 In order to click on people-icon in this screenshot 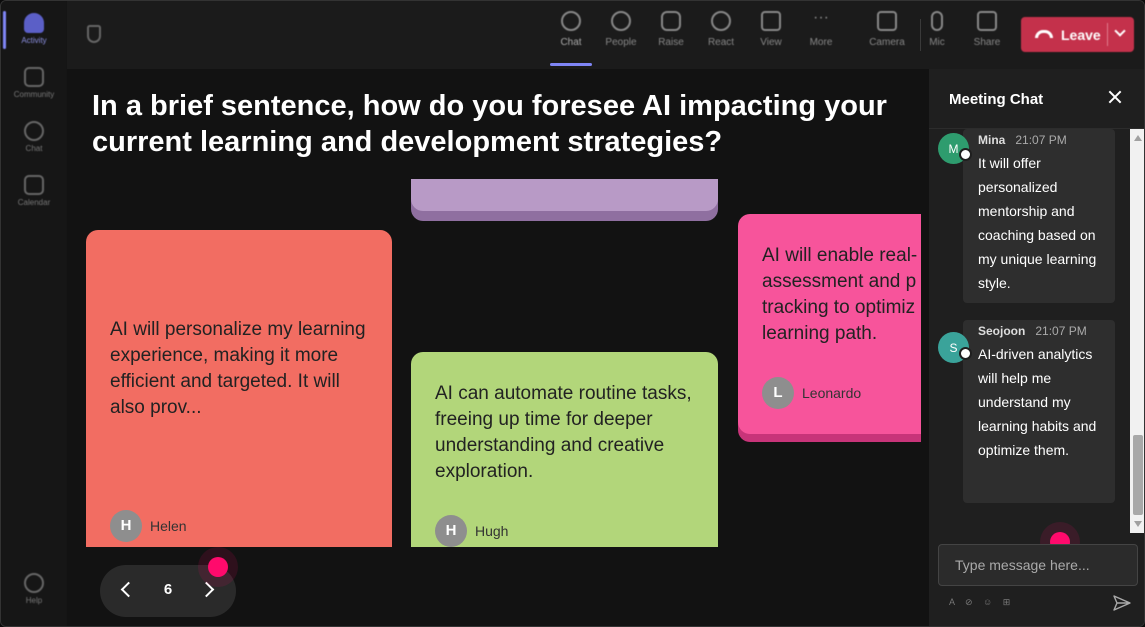, I will do `click(621, 21)`.